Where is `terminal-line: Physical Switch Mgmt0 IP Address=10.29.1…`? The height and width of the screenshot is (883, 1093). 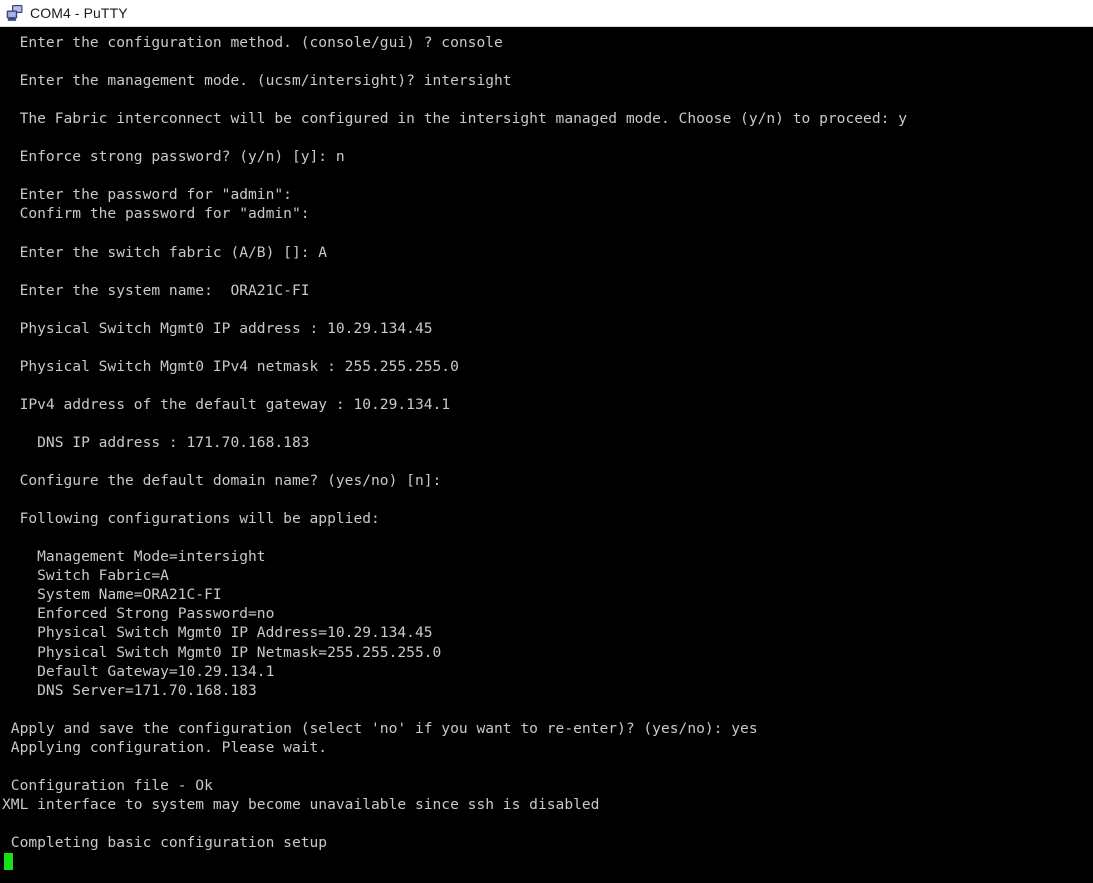
terminal-line: Physical Switch Mgmt0 IP Address=10.29.1… is located at coordinates (217, 633).